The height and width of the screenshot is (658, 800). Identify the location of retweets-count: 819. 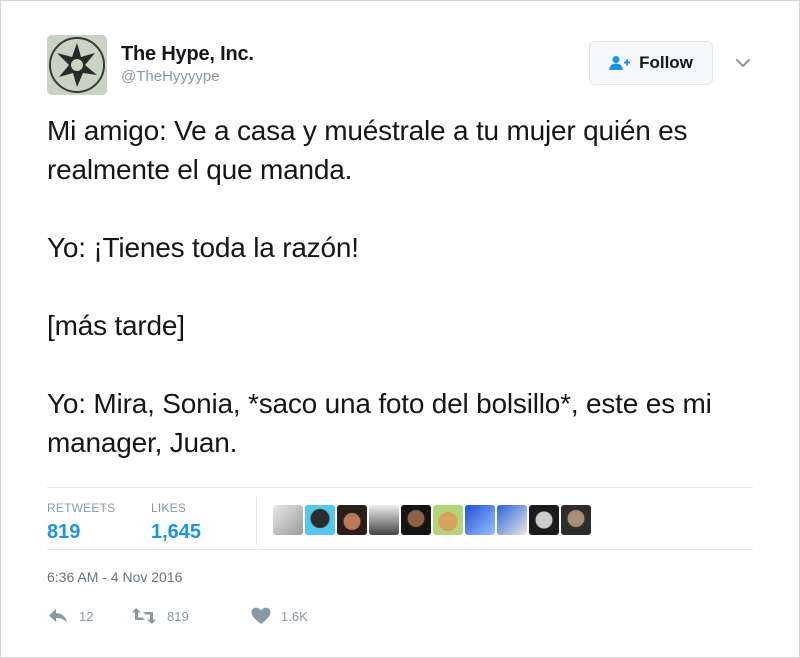
(64, 532).